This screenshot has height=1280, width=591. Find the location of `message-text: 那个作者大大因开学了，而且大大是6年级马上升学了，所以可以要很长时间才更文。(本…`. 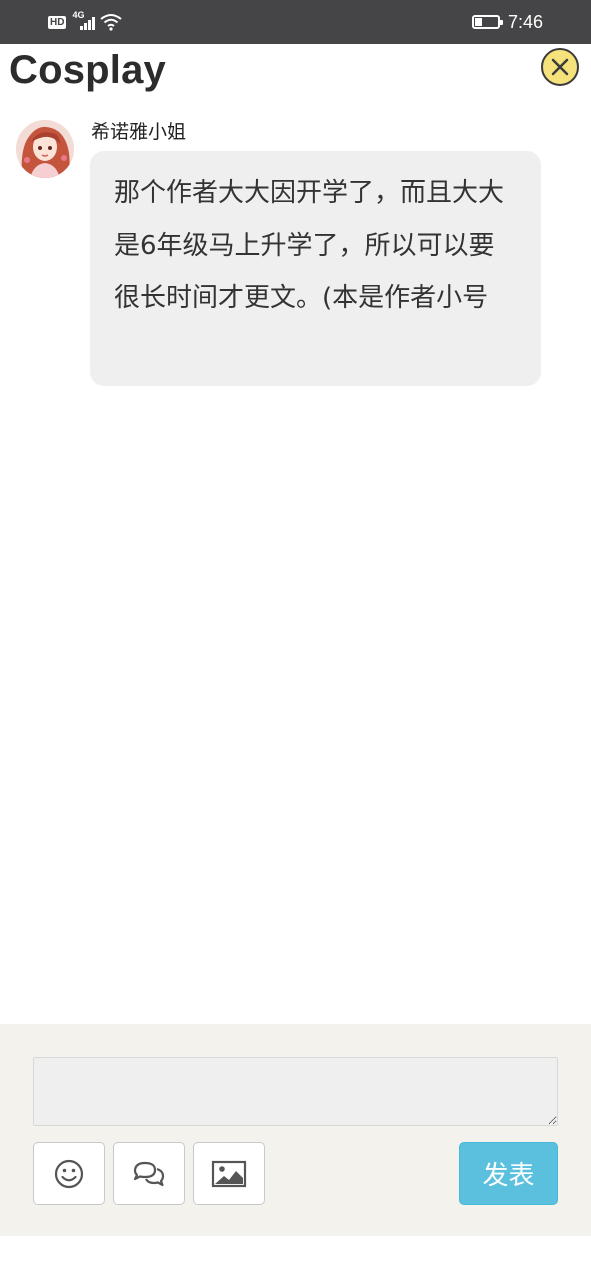

message-text: 那个作者大大因开学了，而且大大是6年级马上升学了，所以可以要很长时间才更文。(本… is located at coordinates (309, 245).